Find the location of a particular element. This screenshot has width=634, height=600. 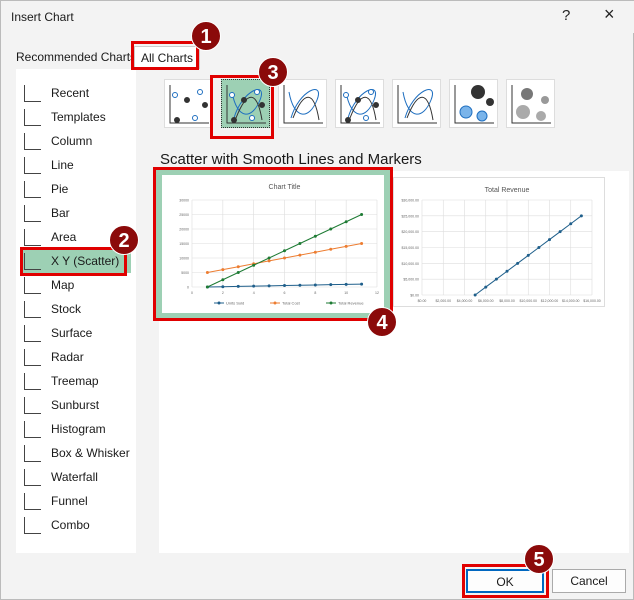

y-tick-label: $0.00 is located at coordinates (414, 296).